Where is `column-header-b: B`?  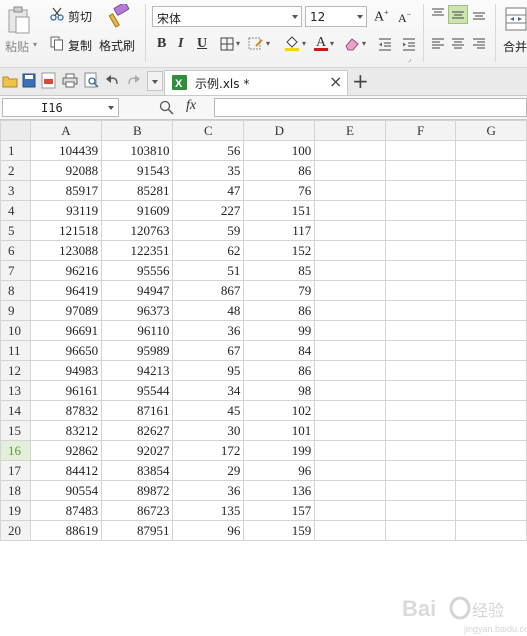
column-header-b: B is located at coordinates (137, 130).